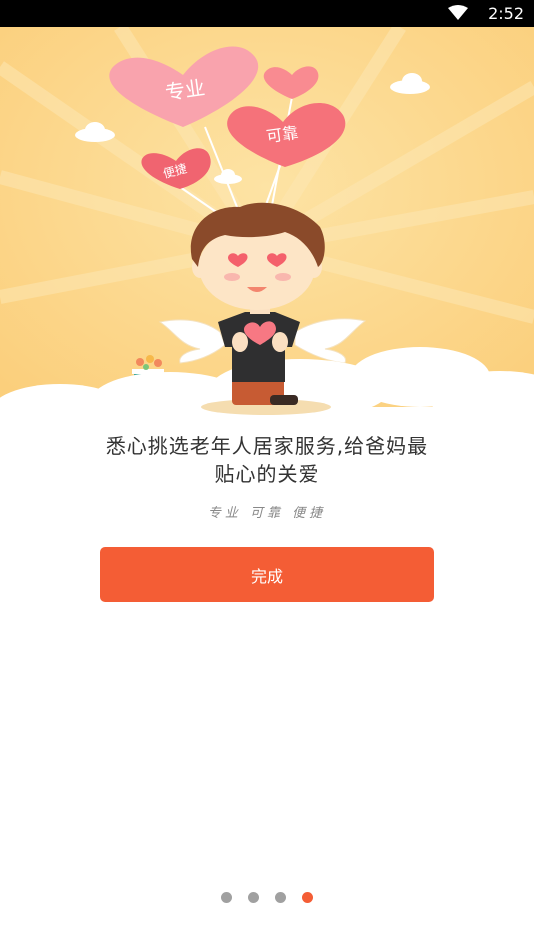 This screenshot has width=534, height=949. What do you see at coordinates (267, 474) in the screenshot?
I see `tagline-line-2: 贴心的关爱` at bounding box center [267, 474].